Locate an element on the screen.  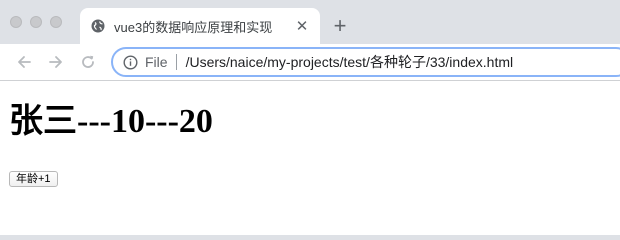
url-scheme-label: File is located at coordinates (156, 62).